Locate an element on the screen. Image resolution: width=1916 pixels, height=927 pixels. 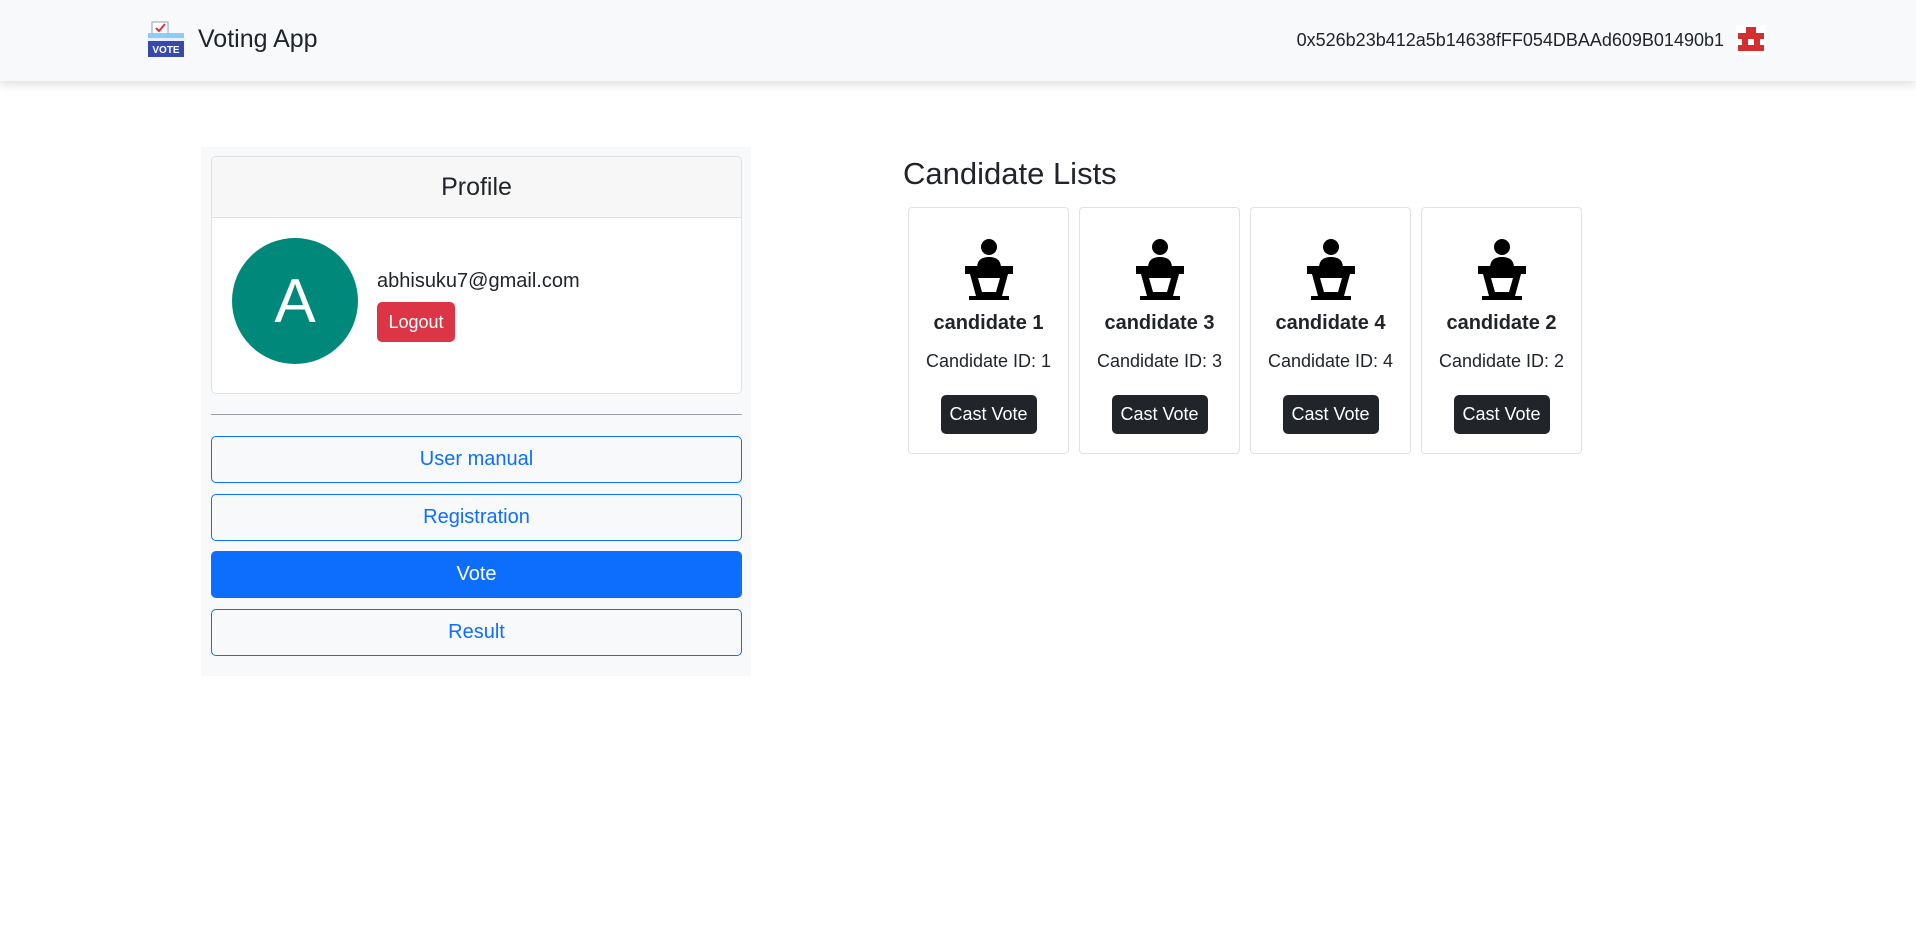
candidate-id: Candidate ID: 2 is located at coordinates (1501, 361).